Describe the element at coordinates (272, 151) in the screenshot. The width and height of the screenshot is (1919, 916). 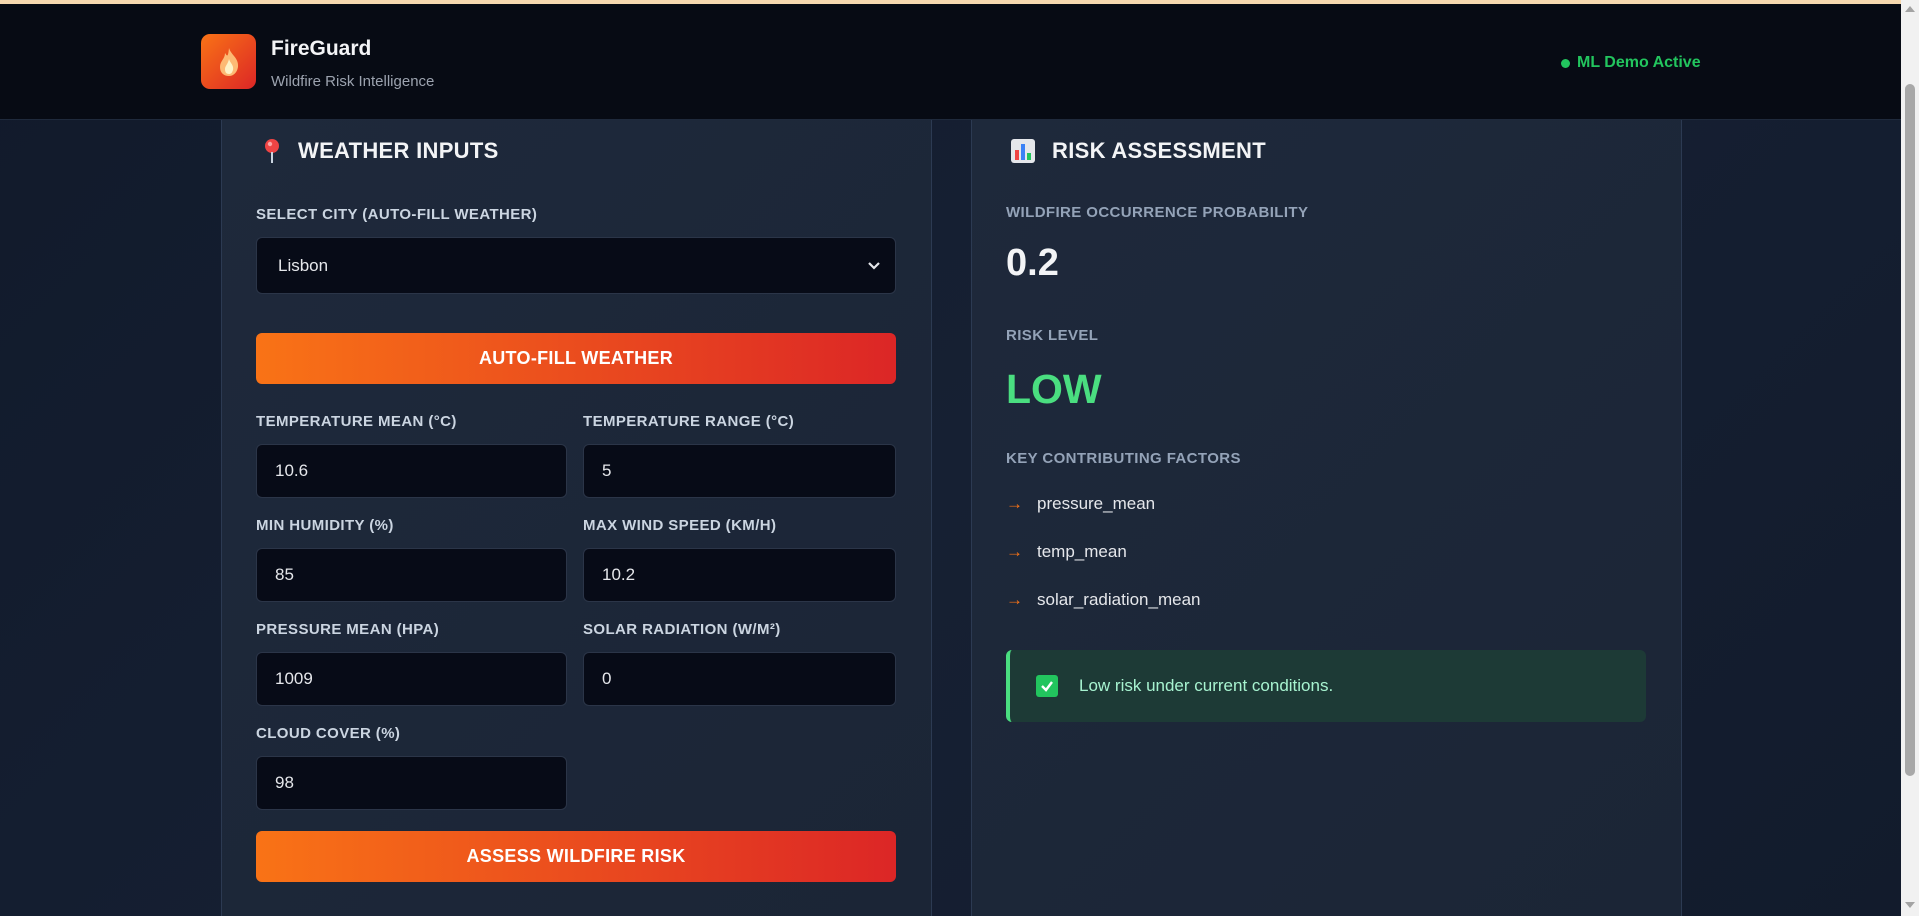
I see `map-pin-icon` at that location.